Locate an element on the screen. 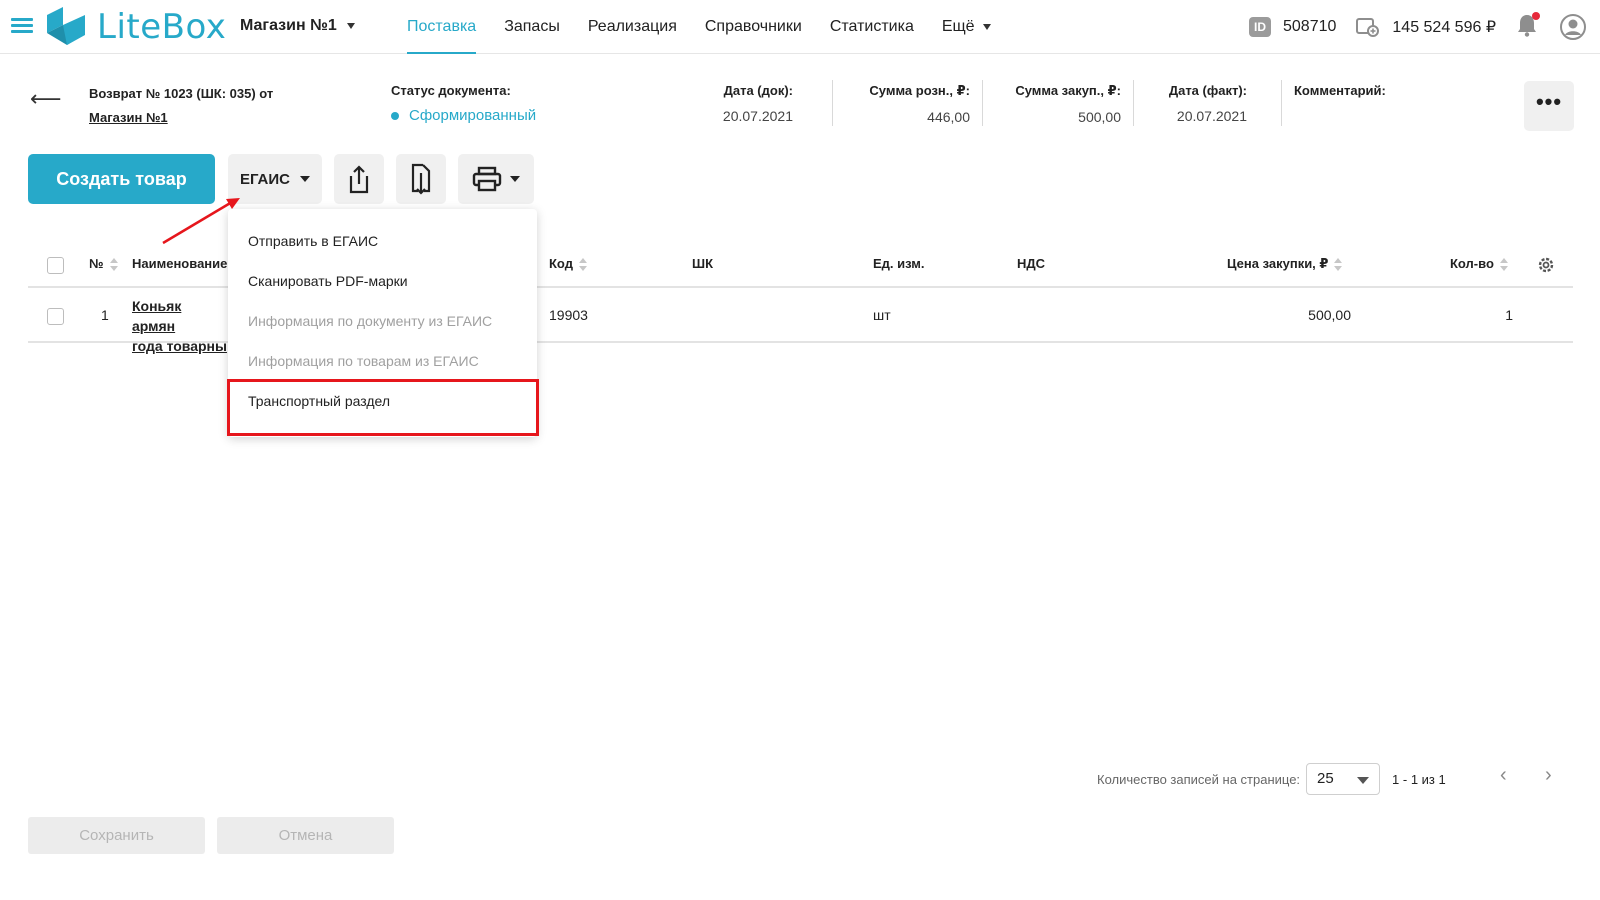 The width and height of the screenshot is (1600, 900). store-selector: Магазин №1 is located at coordinates (297, 26).